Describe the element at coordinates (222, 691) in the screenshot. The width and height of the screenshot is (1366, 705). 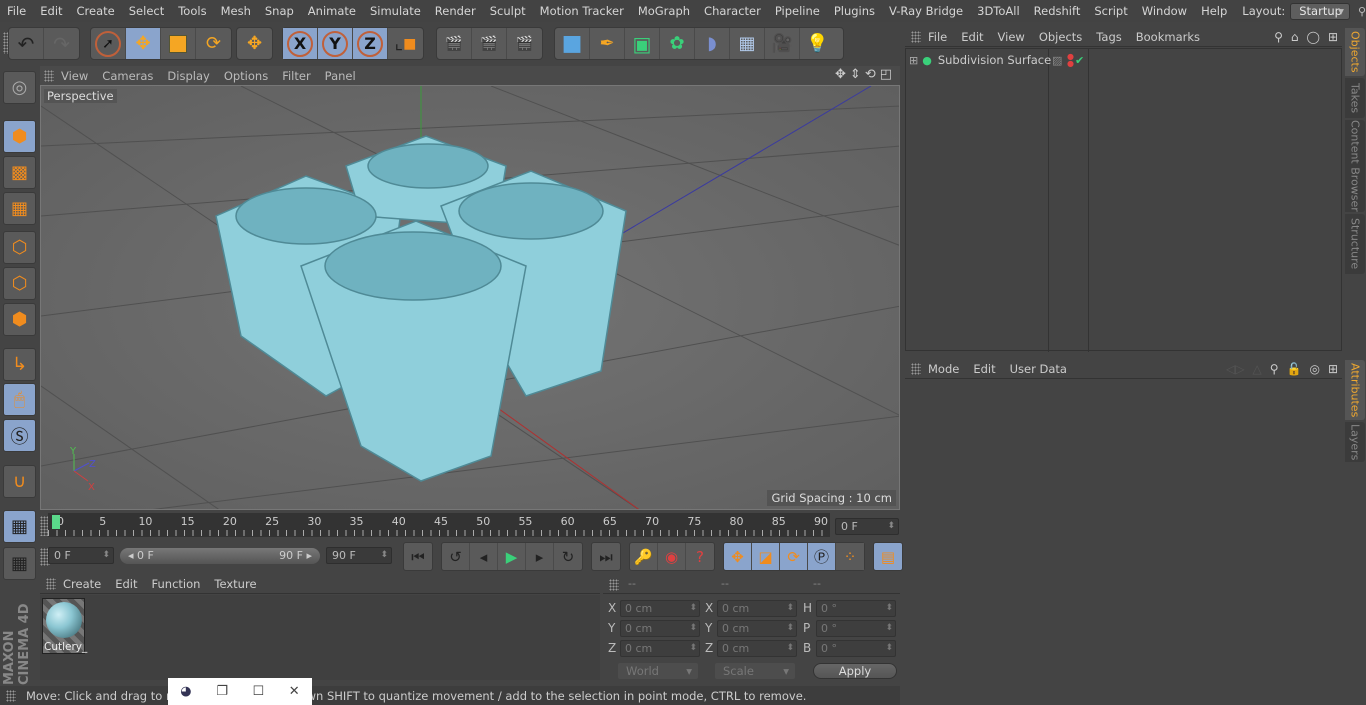
I see `restore-icon: ❐` at that location.